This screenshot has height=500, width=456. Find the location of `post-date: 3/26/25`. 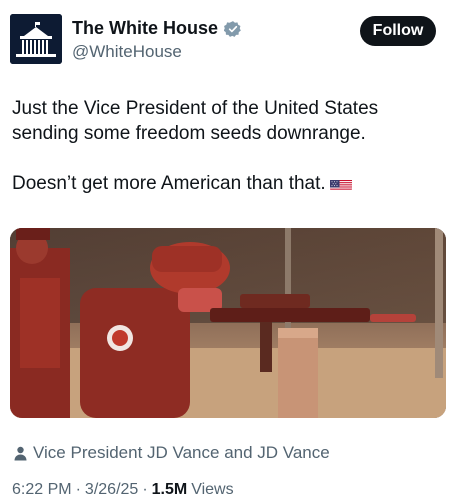

post-date: 3/26/25 is located at coordinates (111, 490).